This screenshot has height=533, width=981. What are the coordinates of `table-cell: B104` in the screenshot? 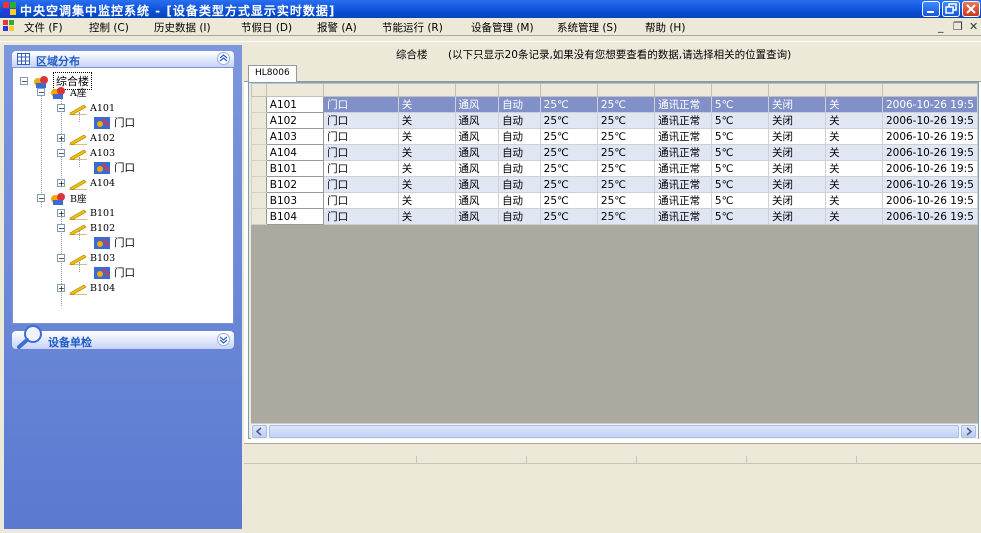 It's located at (295, 216).